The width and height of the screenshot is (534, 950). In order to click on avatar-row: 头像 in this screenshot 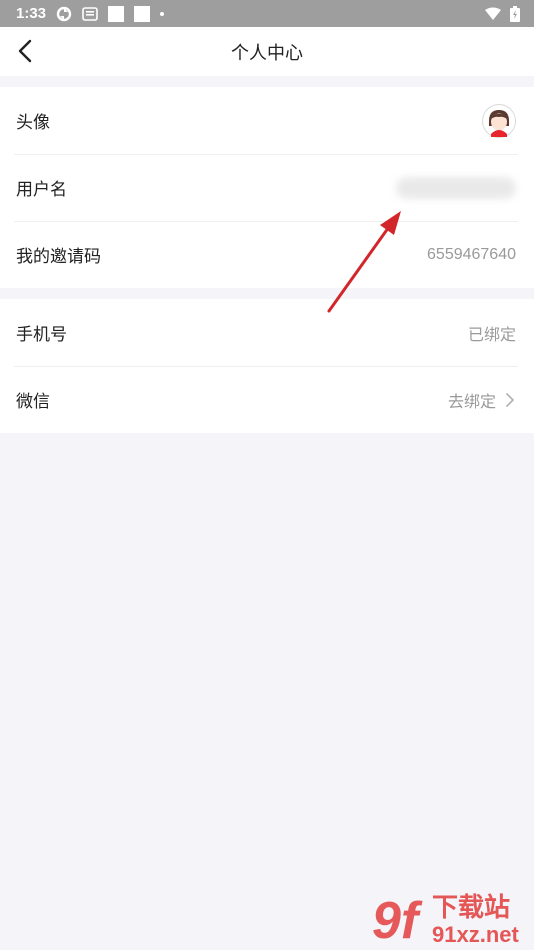, I will do `click(267, 120)`.